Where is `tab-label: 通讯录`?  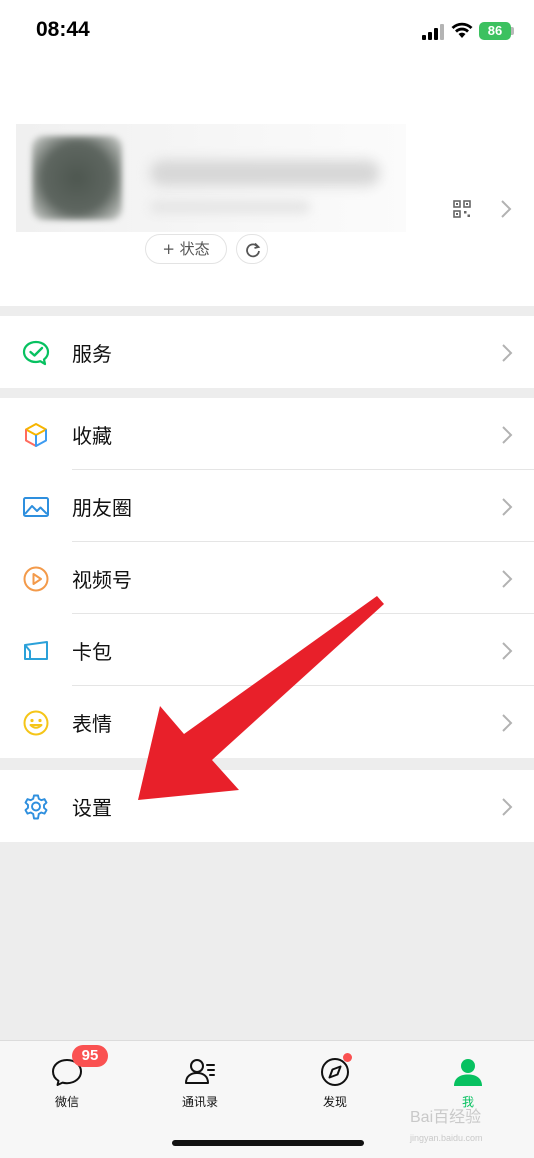 tab-label: 通讯录 is located at coordinates (199, 1102).